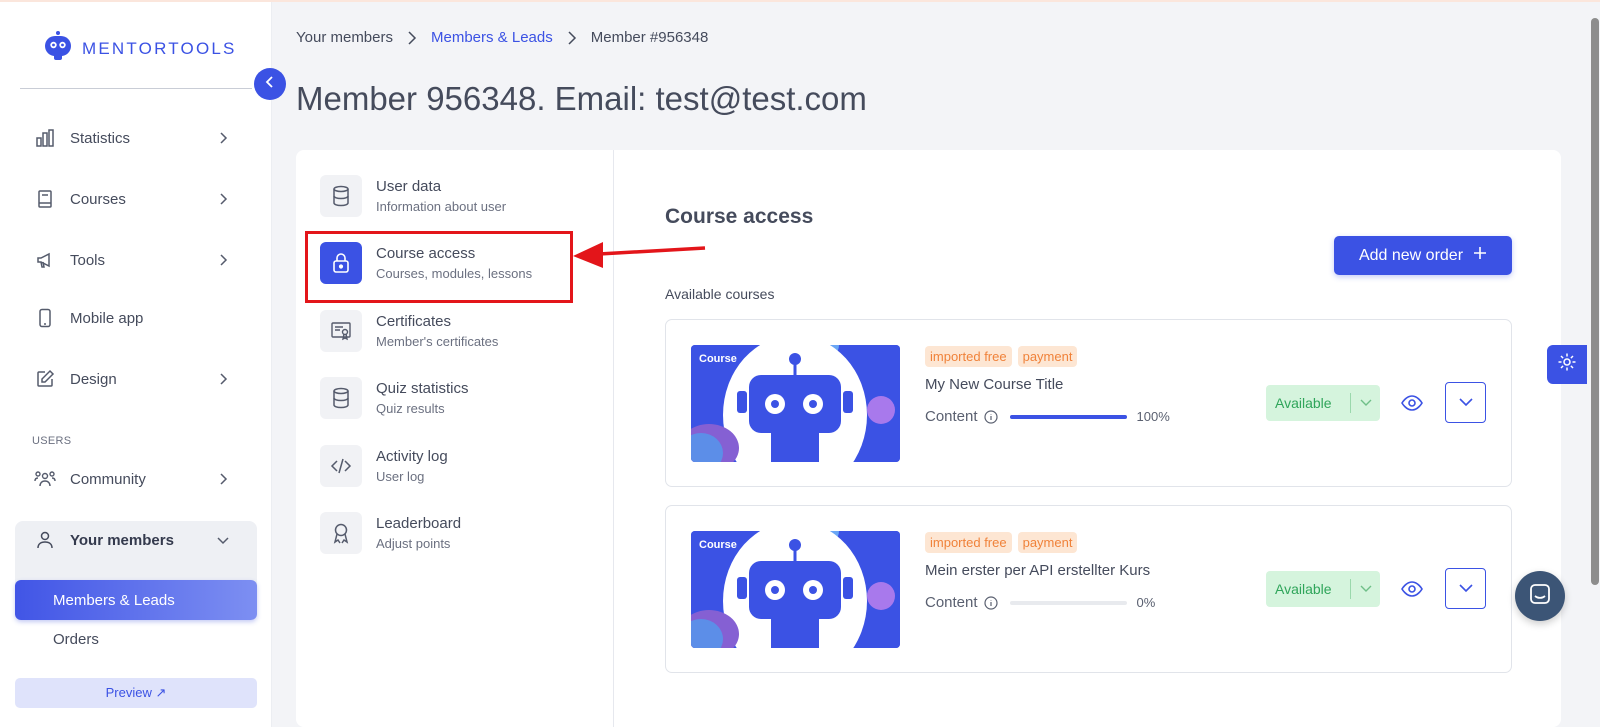 The height and width of the screenshot is (727, 1600). What do you see at coordinates (136, 379) in the screenshot?
I see `sidebar-item-design: Design` at bounding box center [136, 379].